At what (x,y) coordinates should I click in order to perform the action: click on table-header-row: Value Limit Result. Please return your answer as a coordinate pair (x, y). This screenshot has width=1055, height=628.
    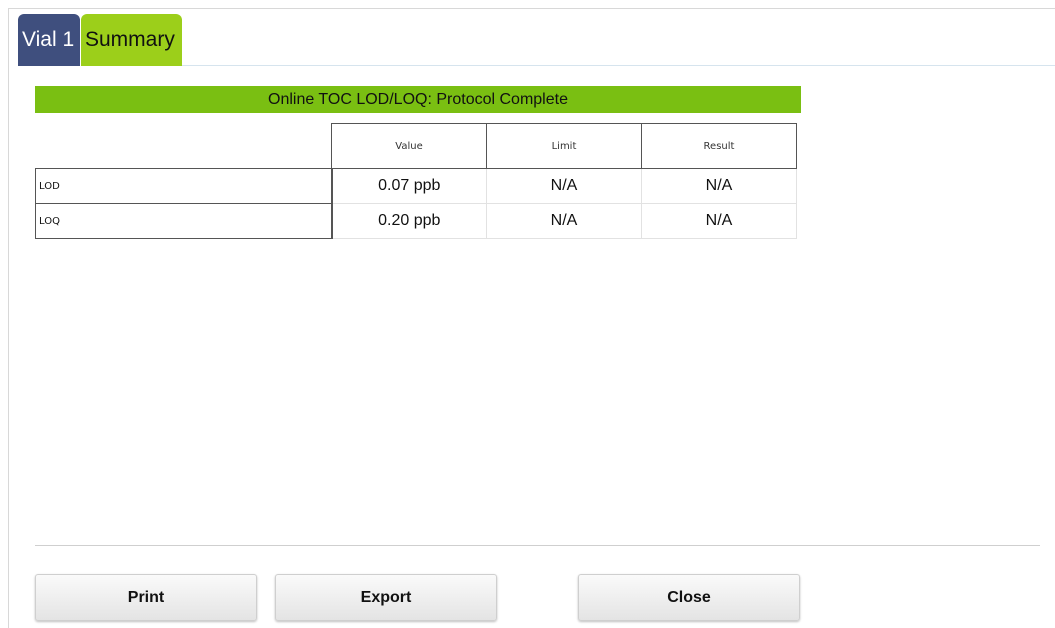
    Looking at the image, I should click on (416, 146).